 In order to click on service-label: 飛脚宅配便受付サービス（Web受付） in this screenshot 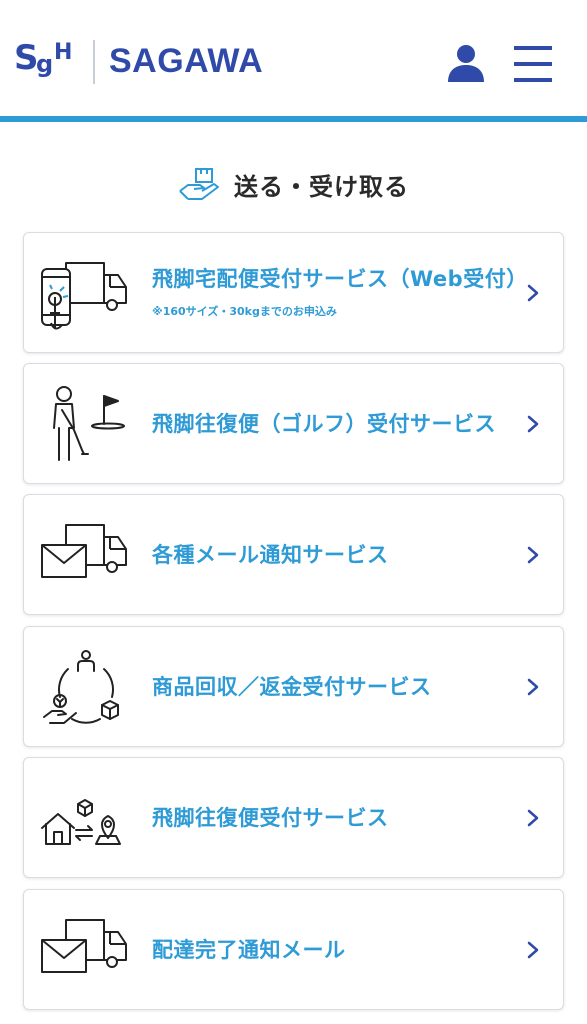, I will do `click(340, 279)`.